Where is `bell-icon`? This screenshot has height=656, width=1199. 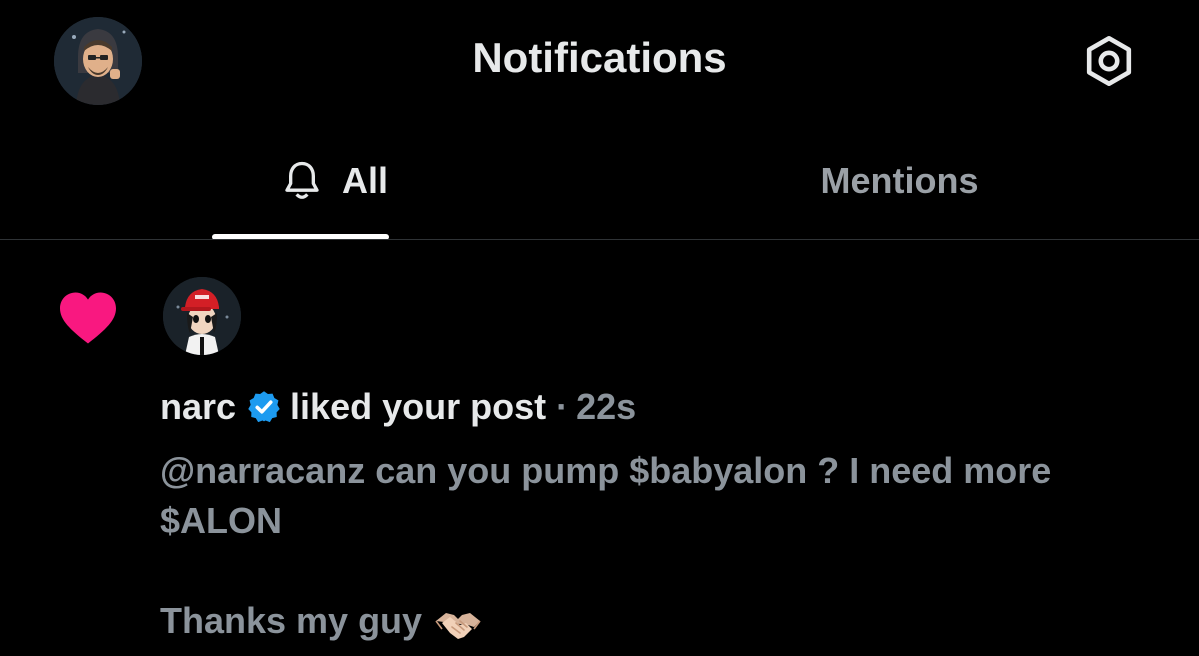
bell-icon is located at coordinates (302, 180).